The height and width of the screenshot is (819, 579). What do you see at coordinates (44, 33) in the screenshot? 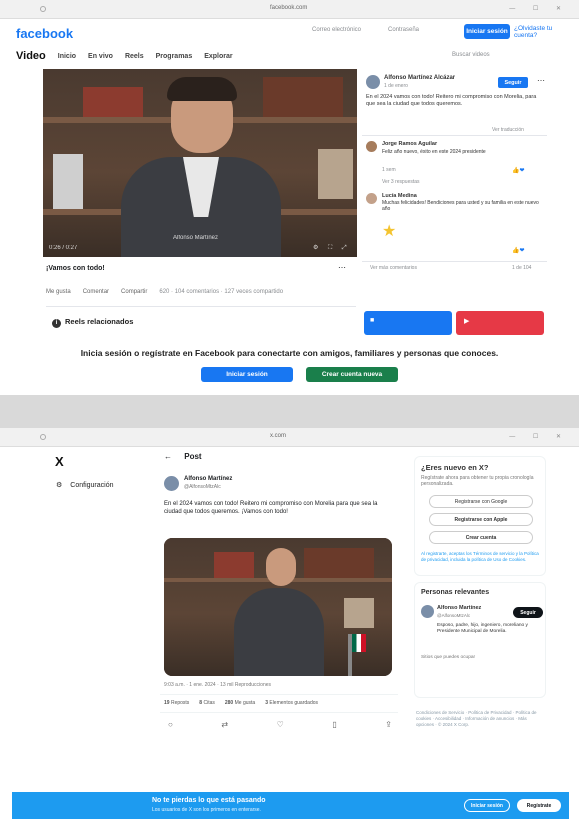
I see `facebook-logo: facebook` at bounding box center [44, 33].